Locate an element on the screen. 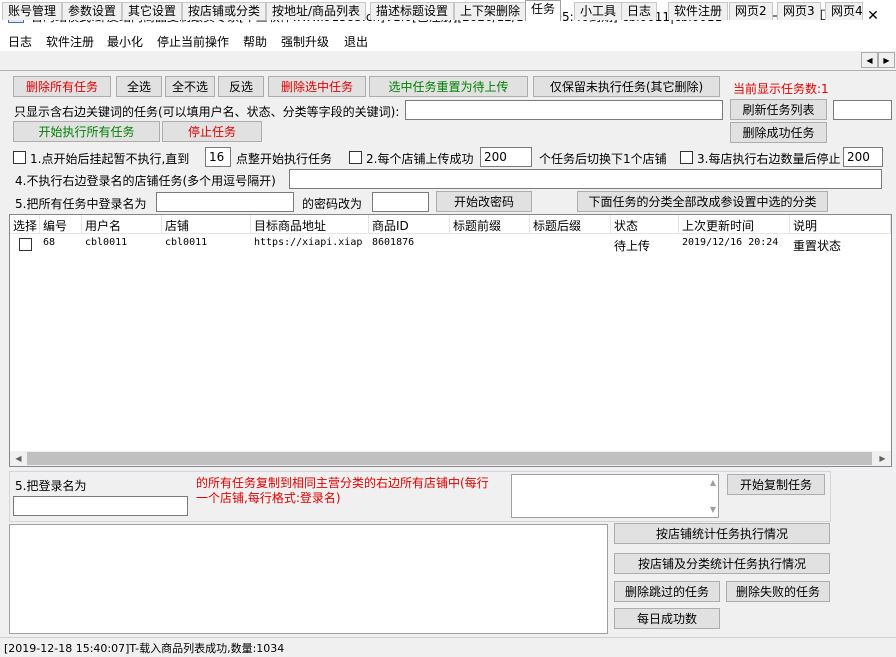 The image size is (896, 657). opt3-label: 3.每店执行右边数量后停止 is located at coordinates (769, 159).